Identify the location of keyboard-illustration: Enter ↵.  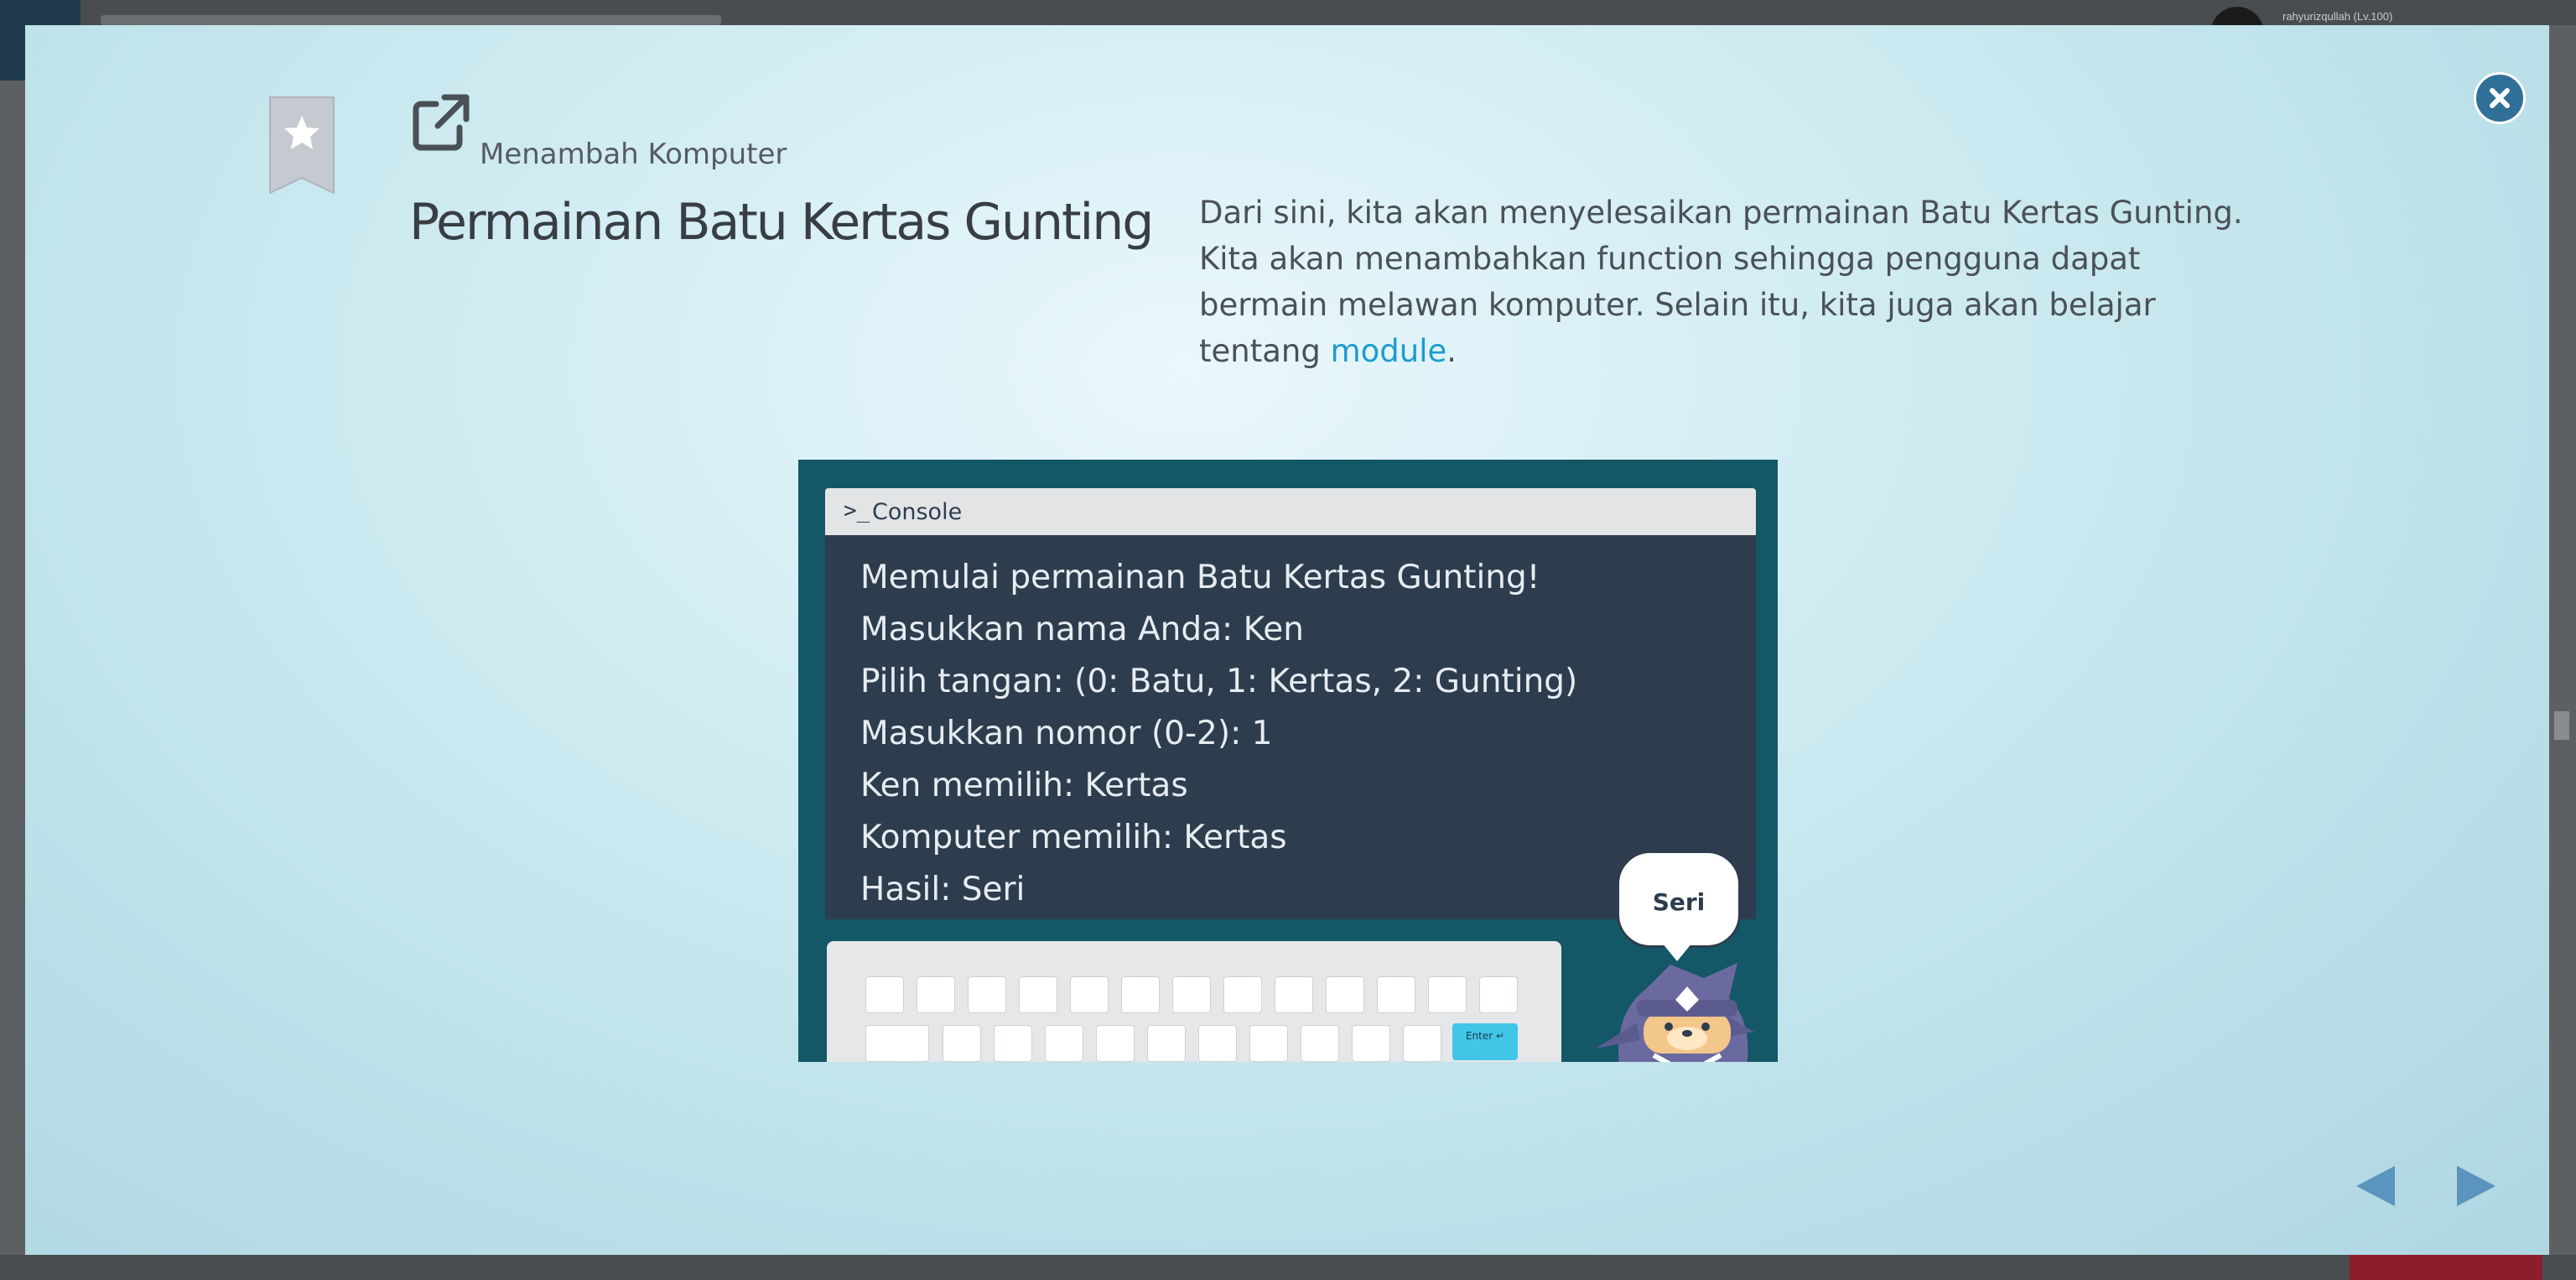
(1194, 1001).